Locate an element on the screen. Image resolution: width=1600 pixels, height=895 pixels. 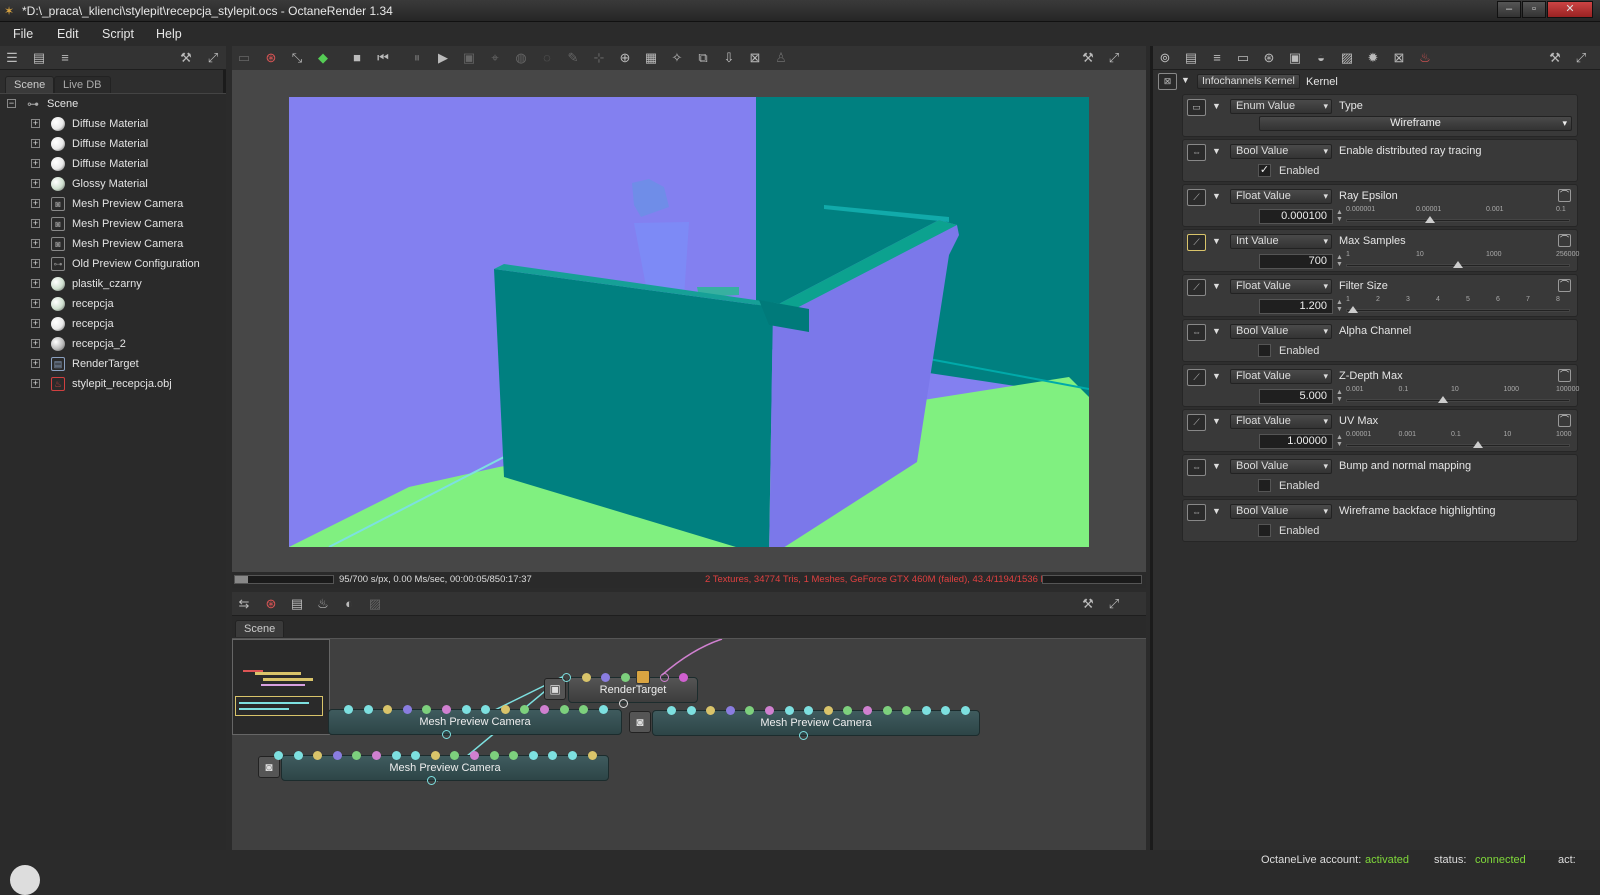
copy-icon: ⧉ is located at coordinates (703, 58).